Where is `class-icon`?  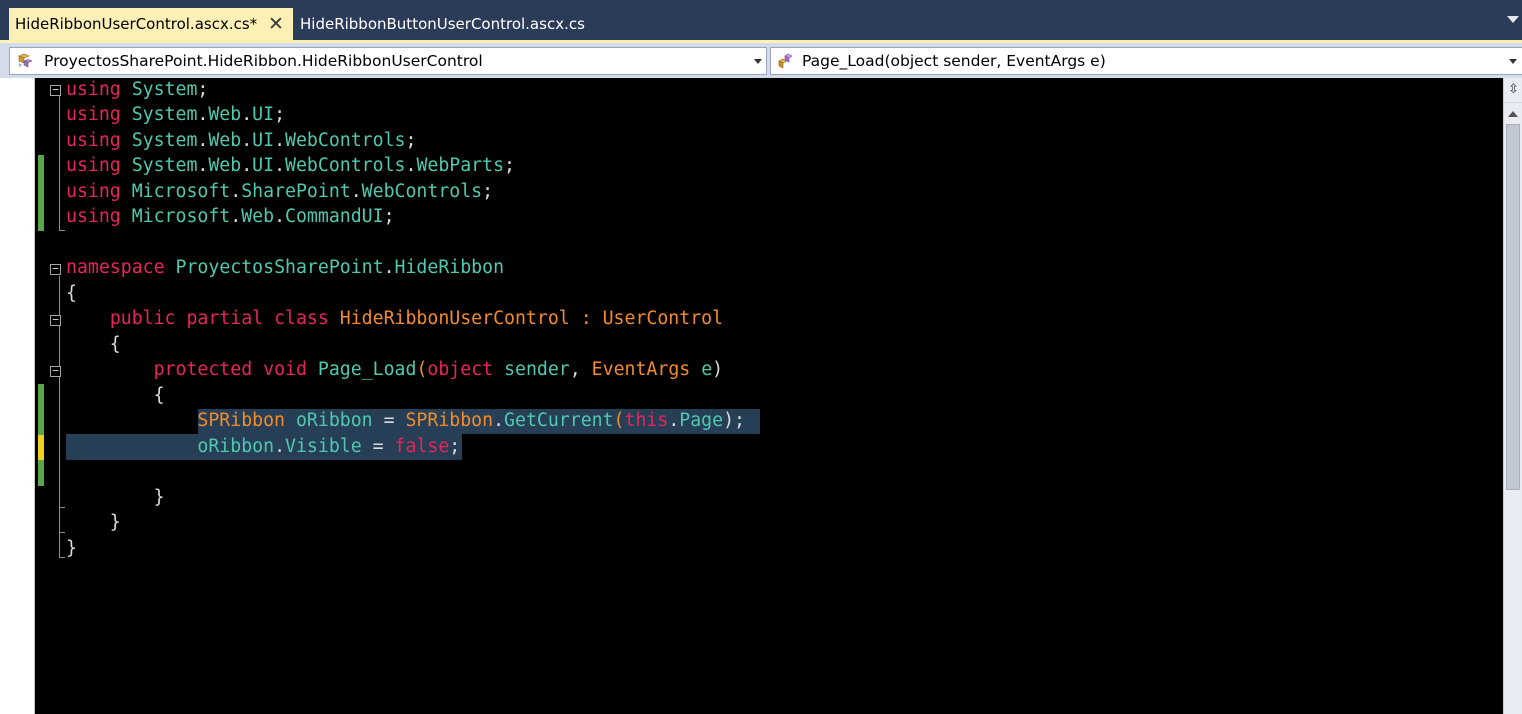
class-icon is located at coordinates (25, 60).